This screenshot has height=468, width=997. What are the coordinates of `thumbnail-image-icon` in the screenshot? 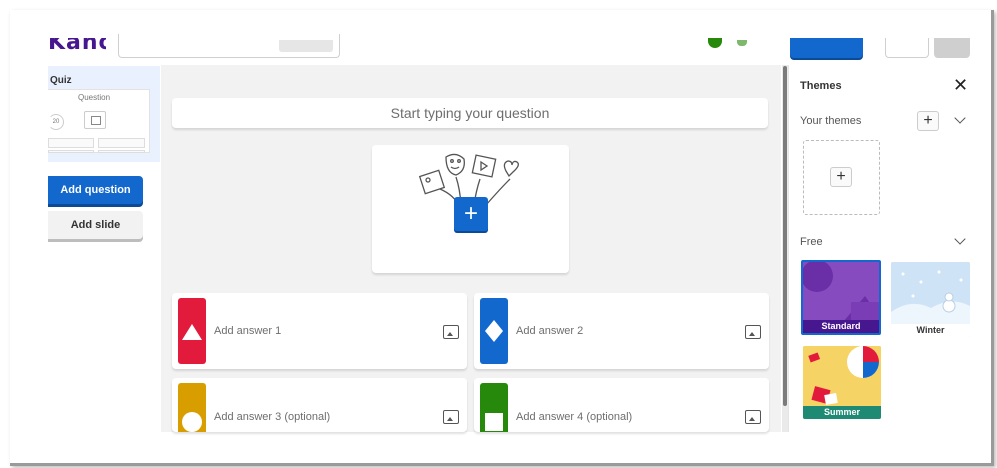 It's located at (95, 120).